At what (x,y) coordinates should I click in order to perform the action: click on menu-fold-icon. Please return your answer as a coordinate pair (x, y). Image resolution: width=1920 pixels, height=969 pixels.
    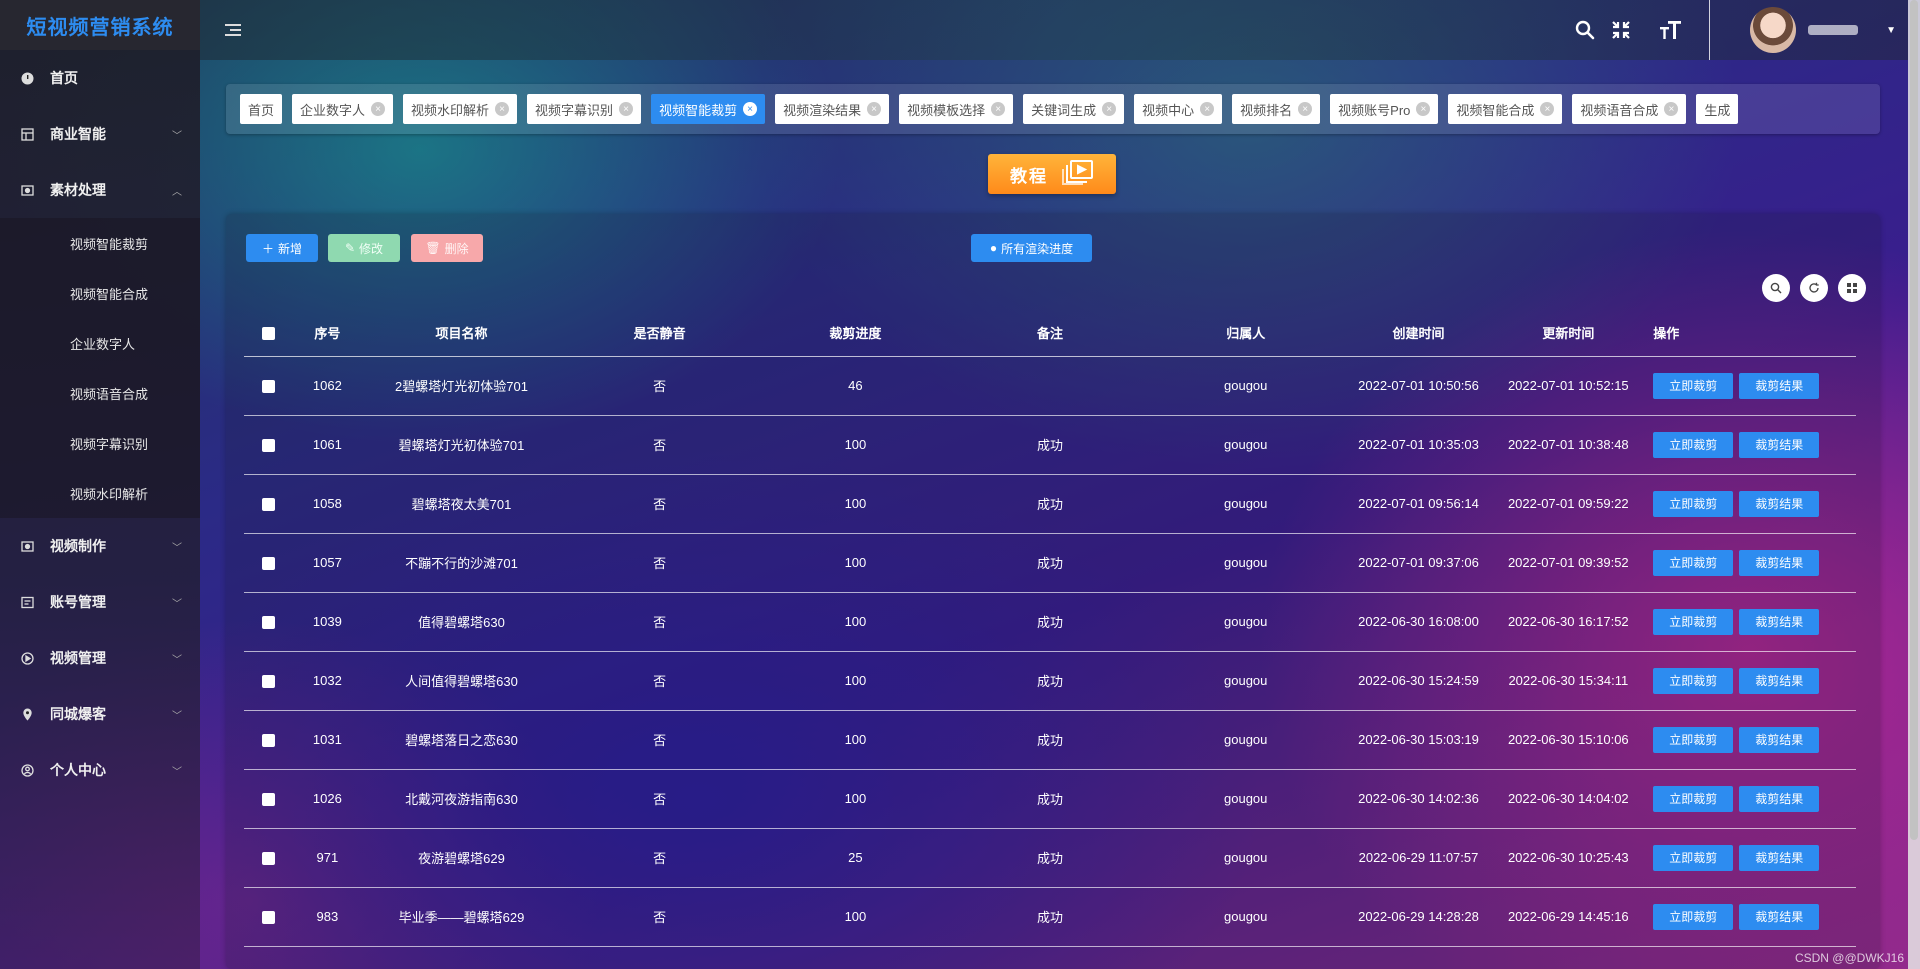
    Looking at the image, I should click on (235, 30).